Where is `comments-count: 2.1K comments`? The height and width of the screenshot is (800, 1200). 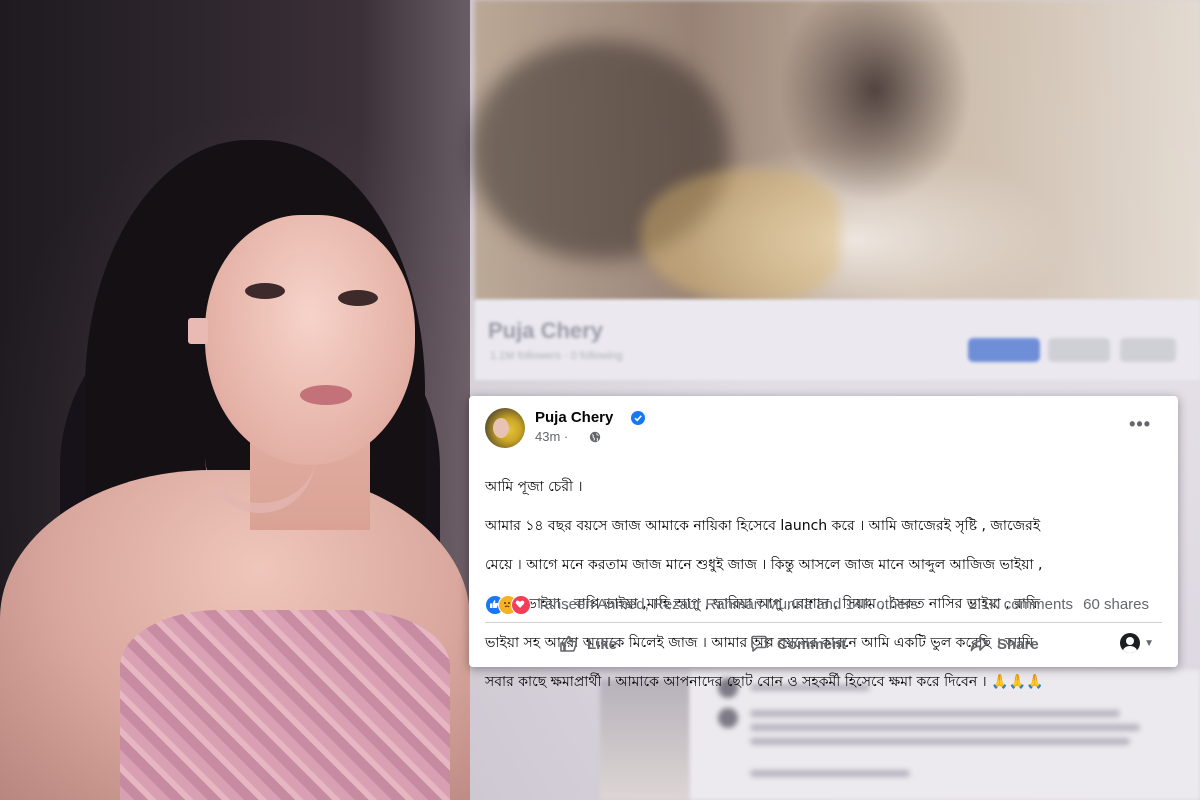
comments-count: 2.1K comments is located at coordinates (1021, 604).